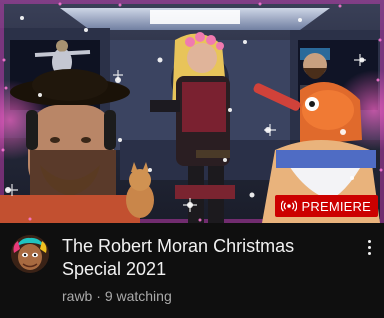  I want to click on video-subtitle: rawb · 9 watching, so click(117, 296).